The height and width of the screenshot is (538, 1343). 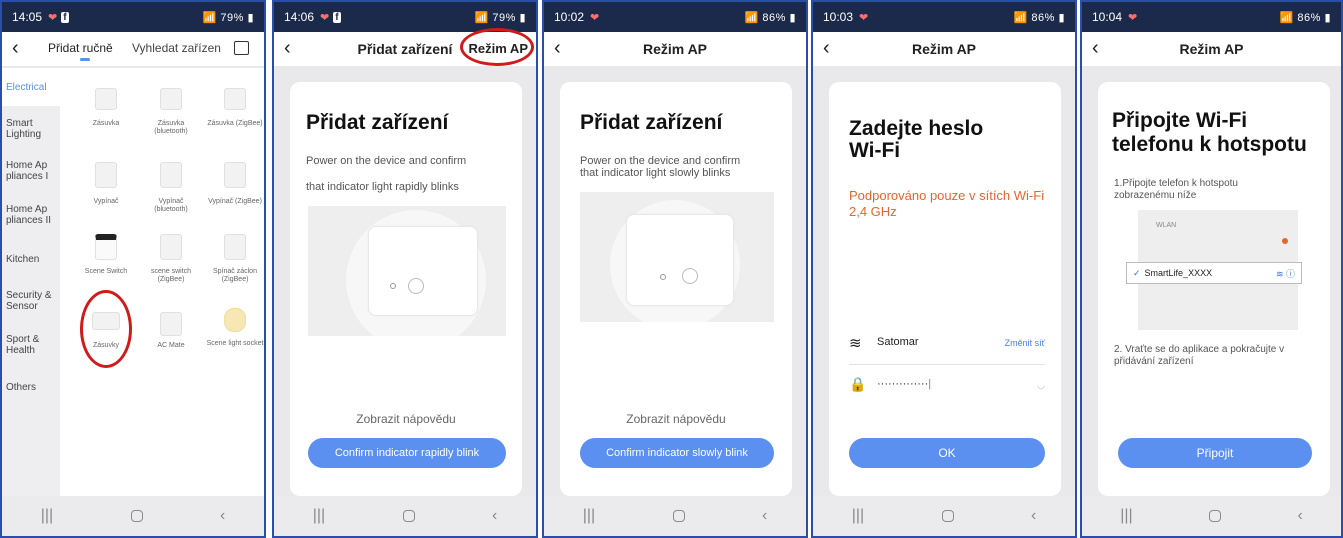 What do you see at coordinates (1214, 273) in the screenshot?
I see `hotspot-network-item: ✓ SmartLife_XXXX ≋ ⓘ` at bounding box center [1214, 273].